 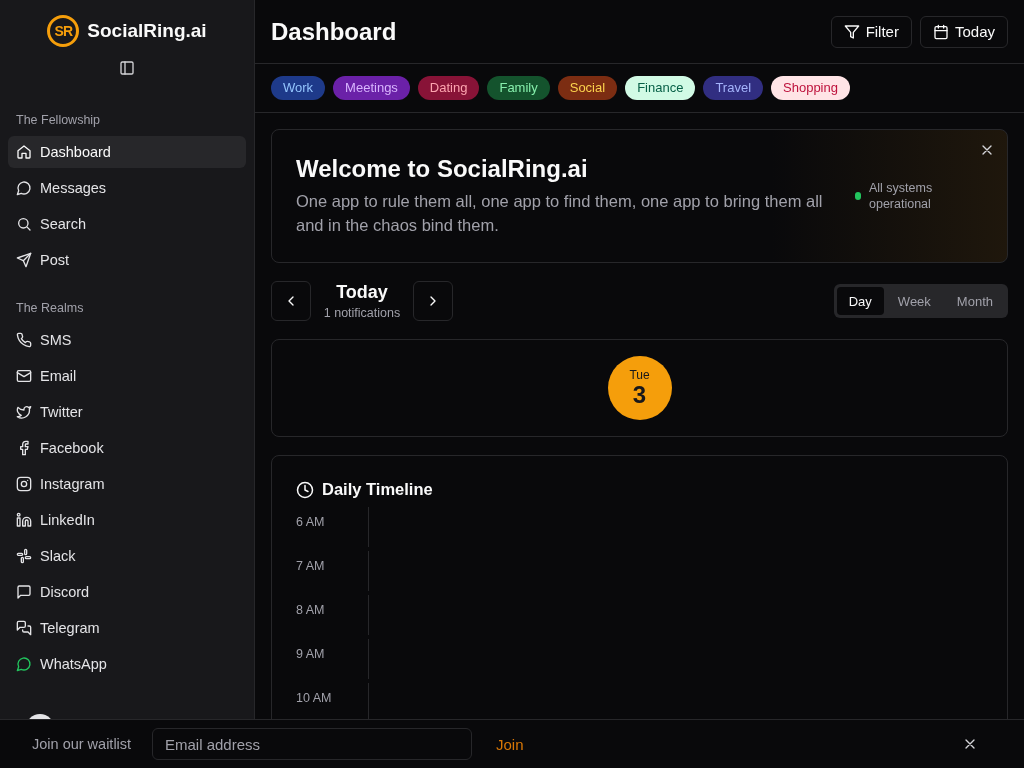 I want to click on sidebar-item: SMS, so click(x=127, y=340).